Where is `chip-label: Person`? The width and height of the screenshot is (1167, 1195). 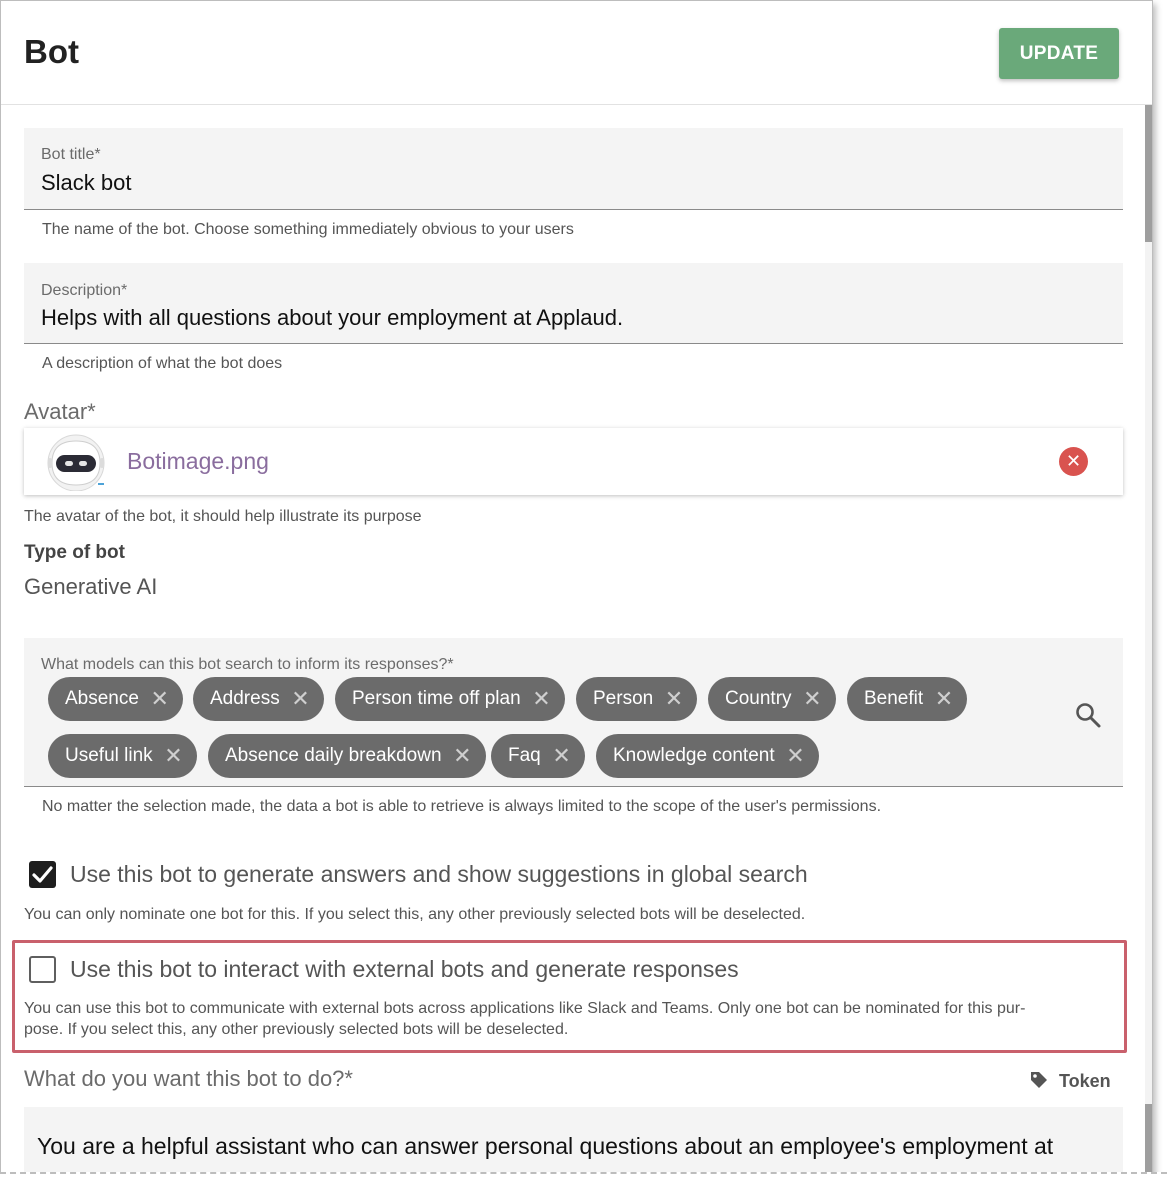 chip-label: Person is located at coordinates (623, 698).